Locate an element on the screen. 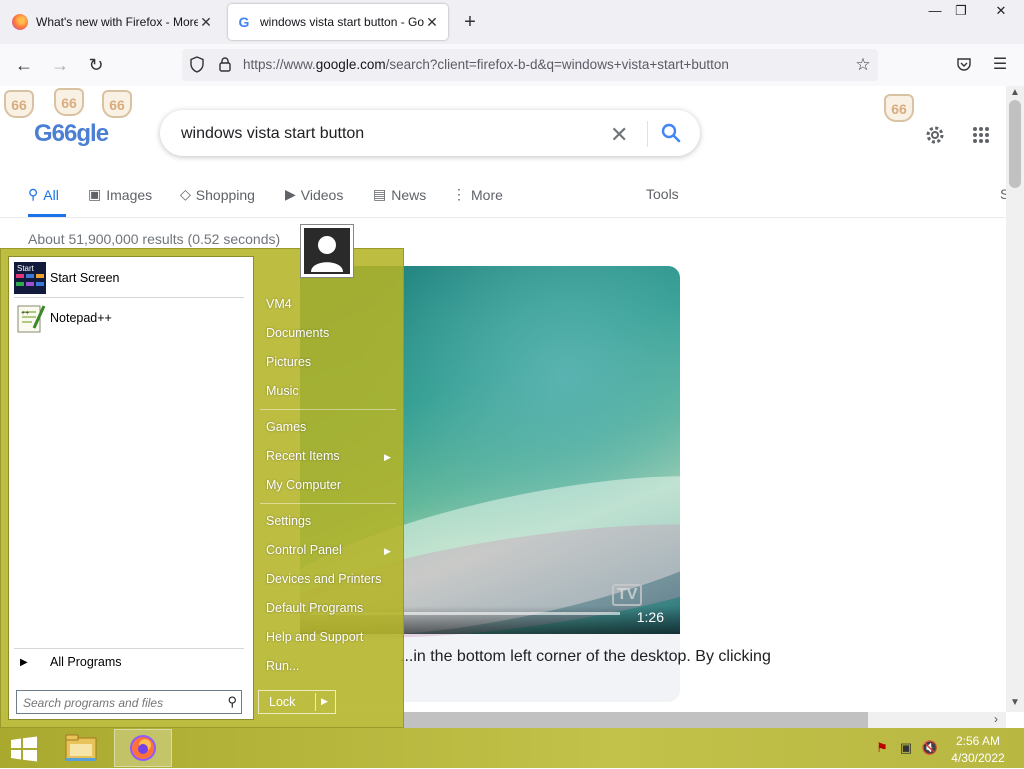 The width and height of the screenshot is (1024, 769). tab-label: All is located at coordinates (51, 194).